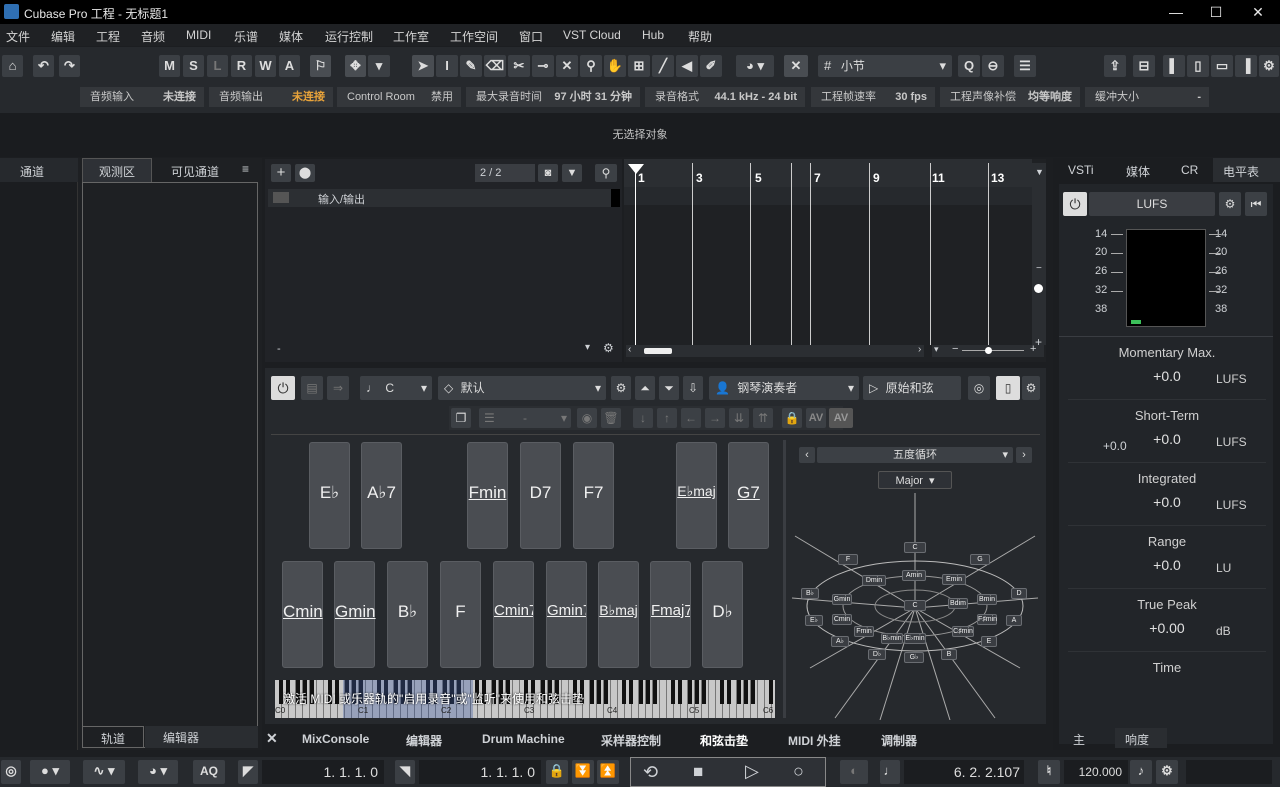 The height and width of the screenshot is (787, 1280). Describe the element at coordinates (877, 654) in the screenshot. I see `circle-node: D♭` at that location.